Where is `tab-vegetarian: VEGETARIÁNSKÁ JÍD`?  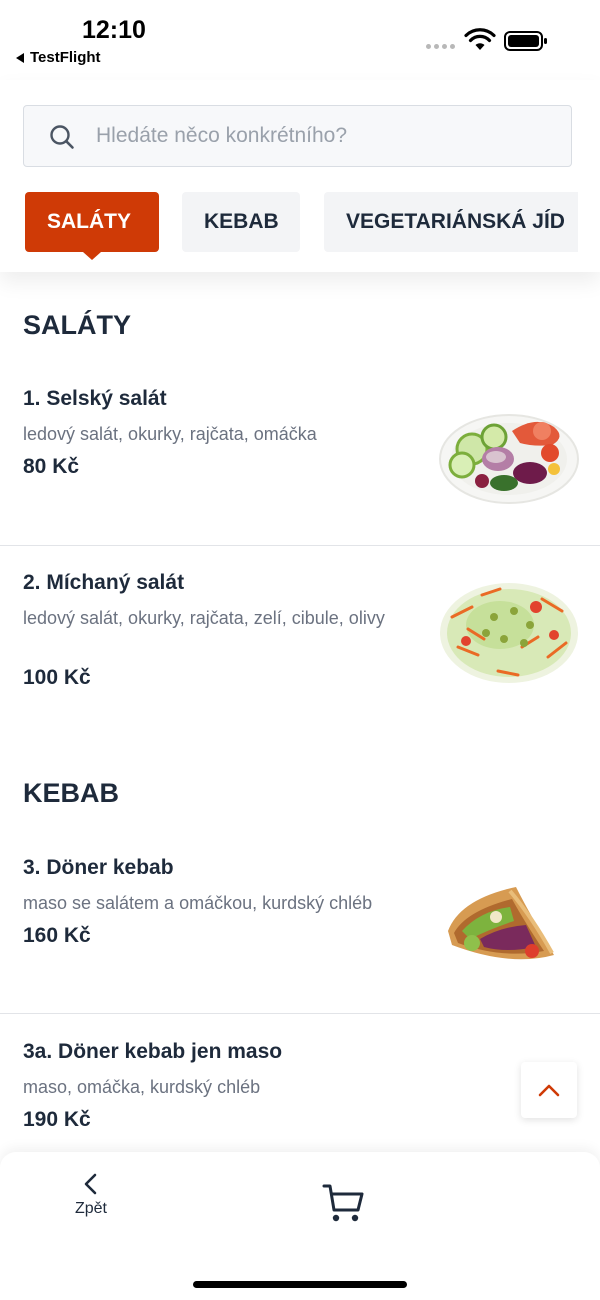
tab-vegetarian: VEGETARIÁNSKÁ JÍD is located at coordinates (451, 222).